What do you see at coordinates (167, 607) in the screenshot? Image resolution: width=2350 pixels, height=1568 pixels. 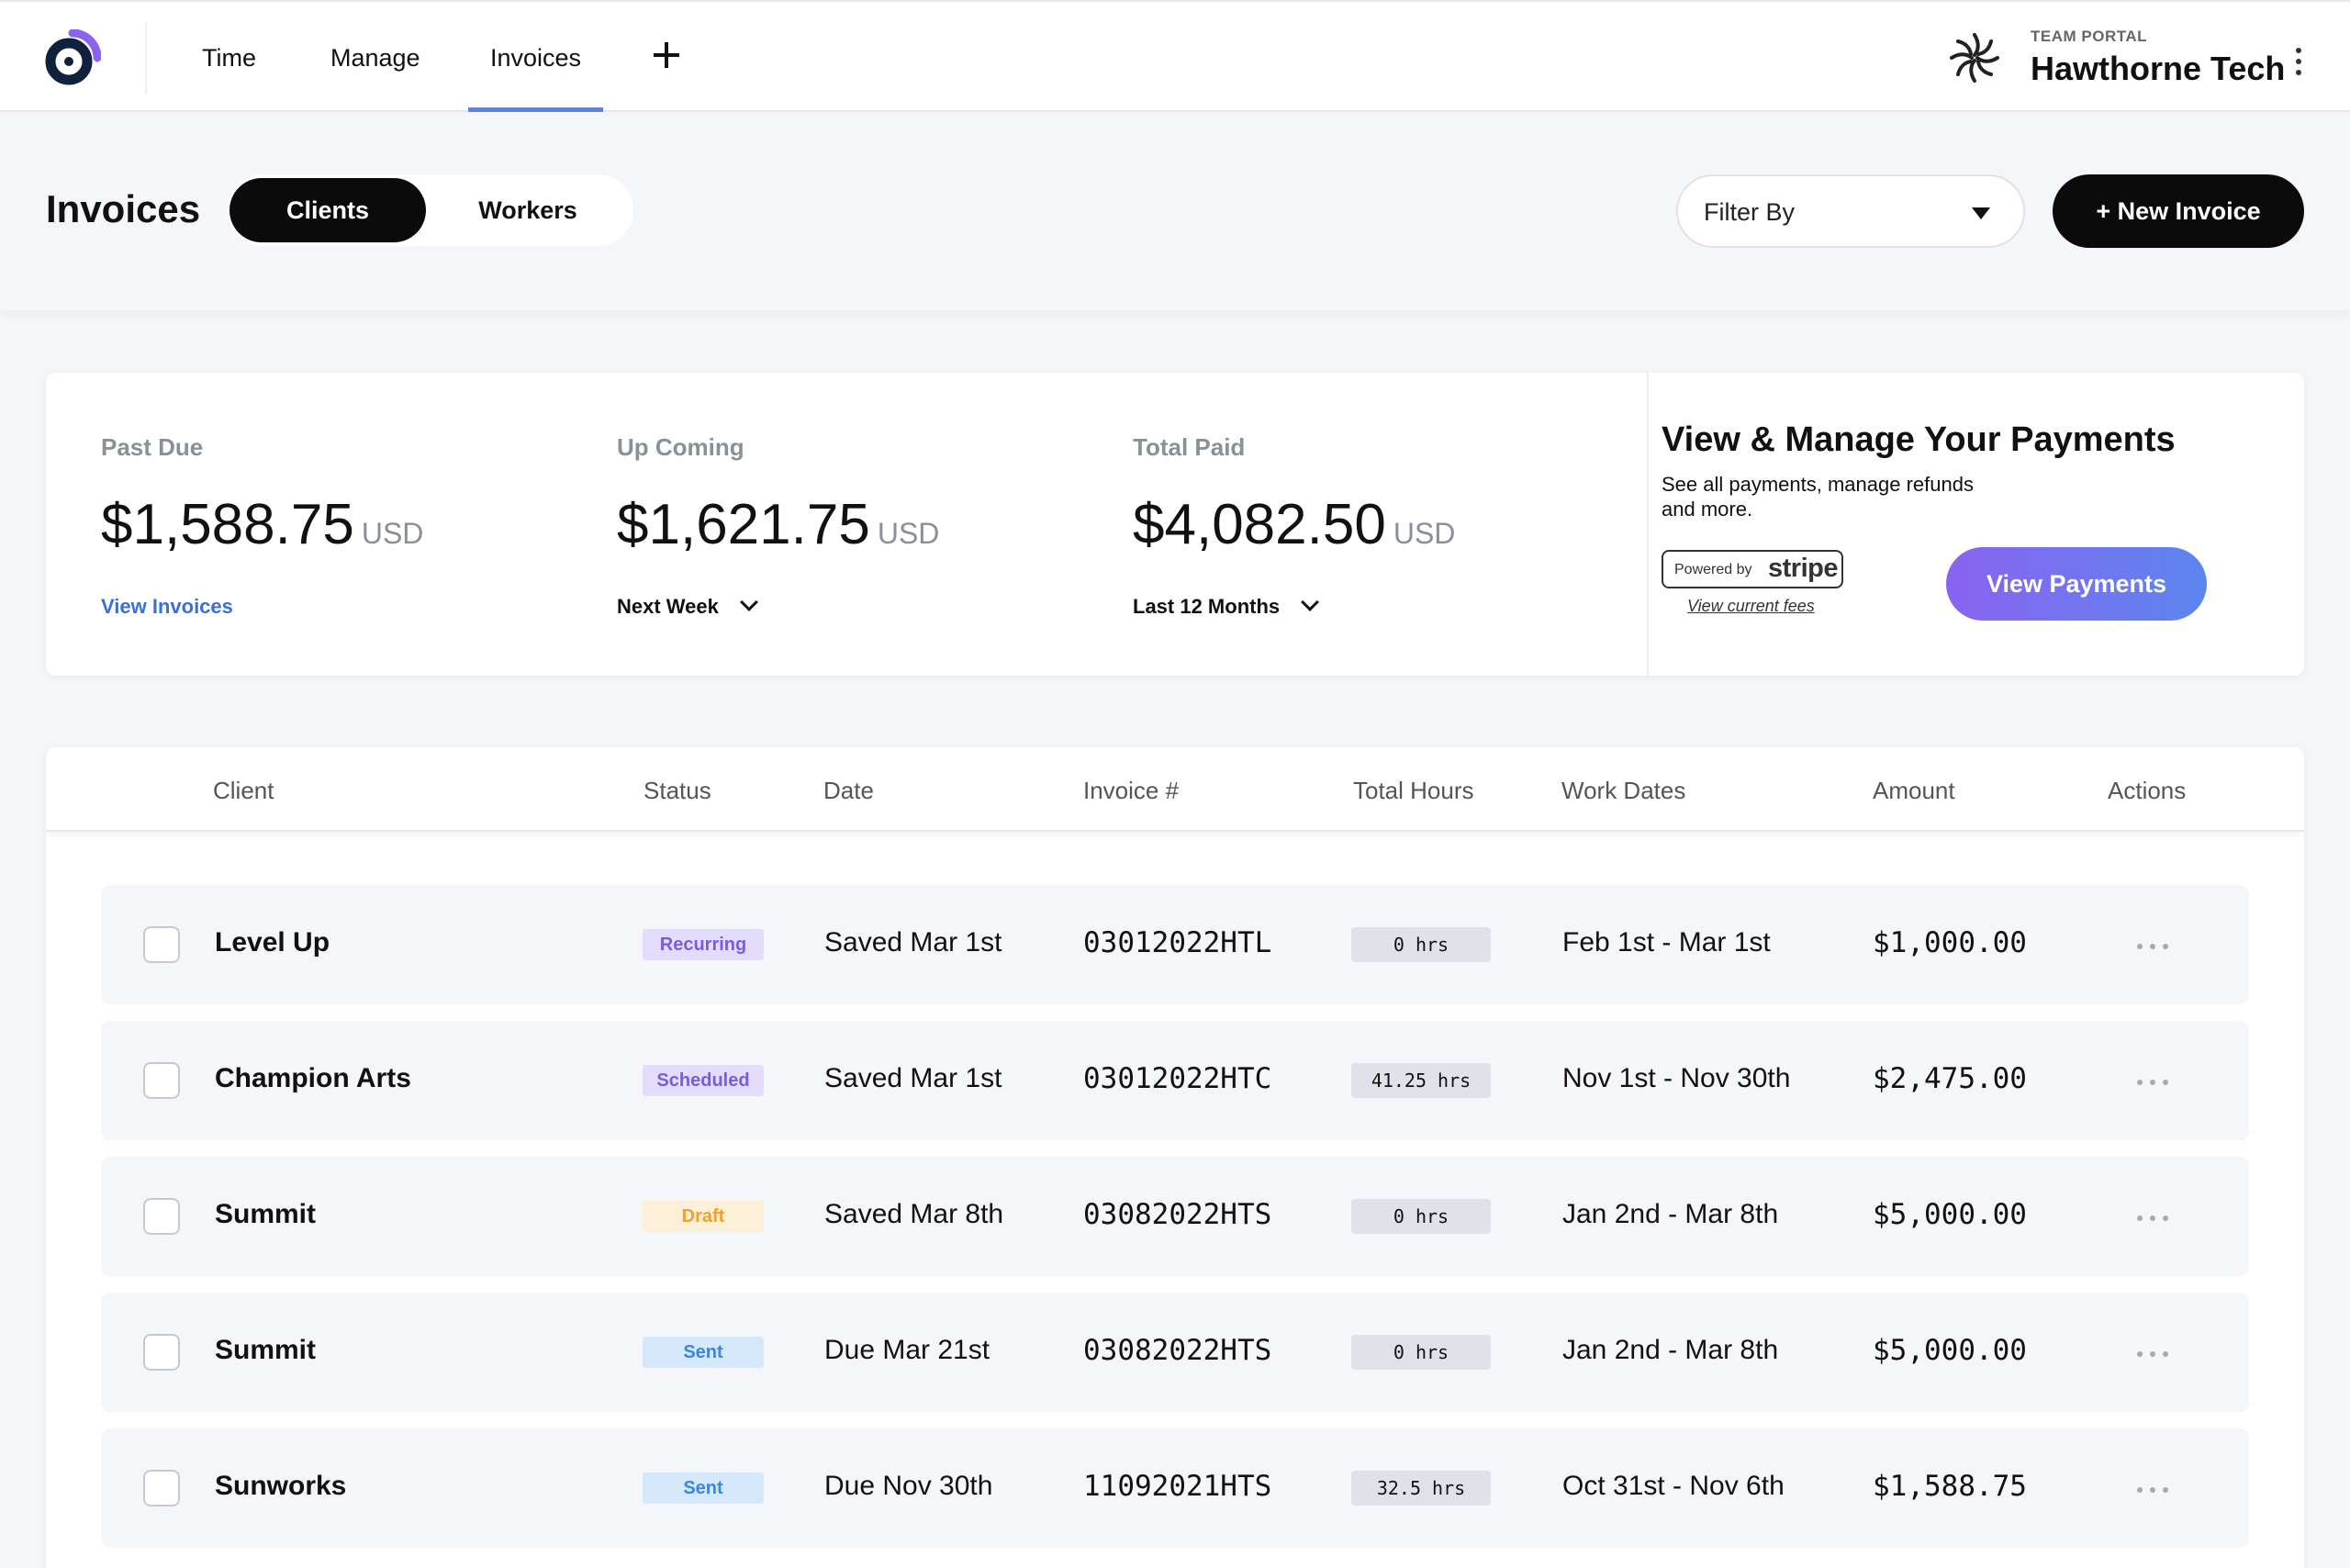 I see `view-invoices-link: View Invoices` at bounding box center [167, 607].